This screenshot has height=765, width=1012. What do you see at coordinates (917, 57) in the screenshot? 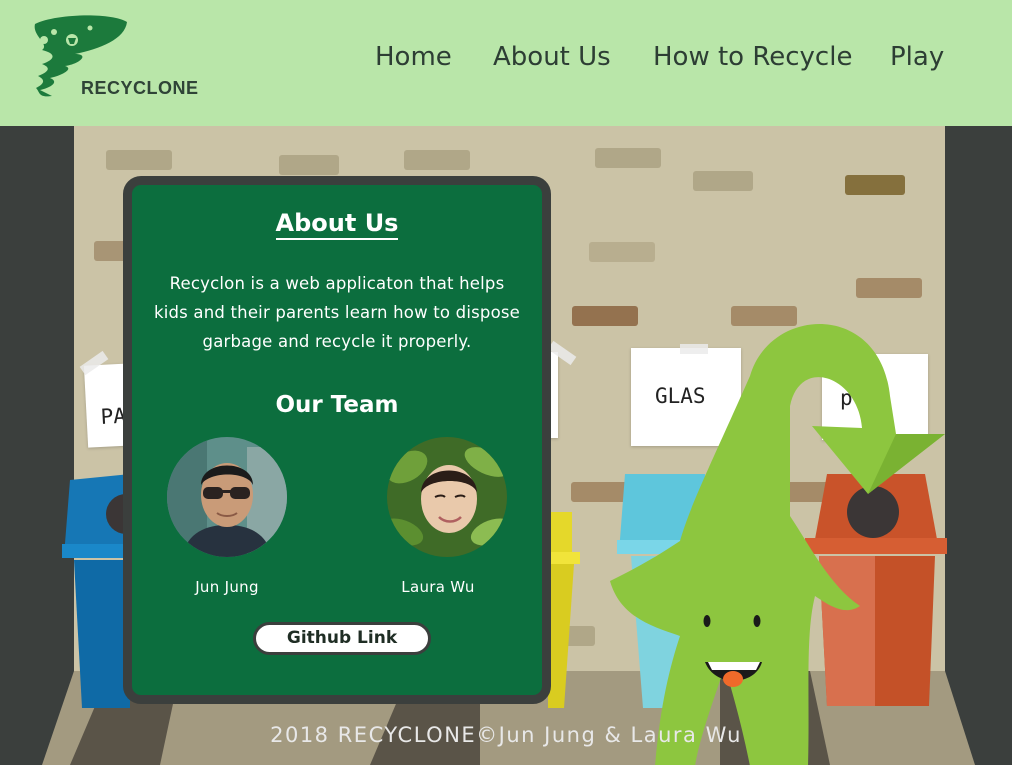
I see `nav-play: Play` at bounding box center [917, 57].